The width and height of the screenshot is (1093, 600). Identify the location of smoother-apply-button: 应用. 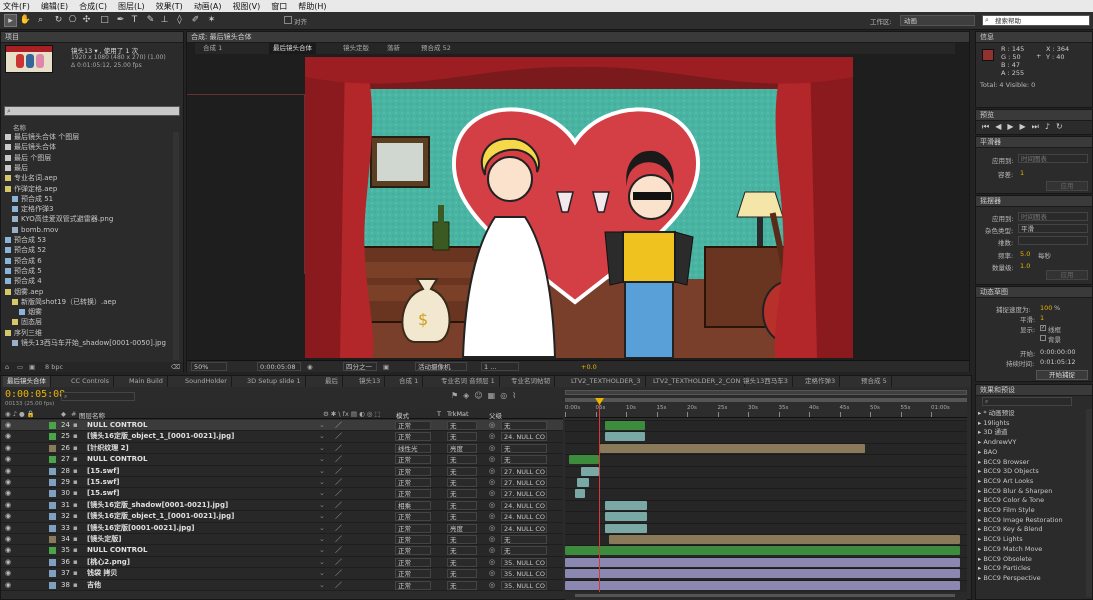
(1067, 186).